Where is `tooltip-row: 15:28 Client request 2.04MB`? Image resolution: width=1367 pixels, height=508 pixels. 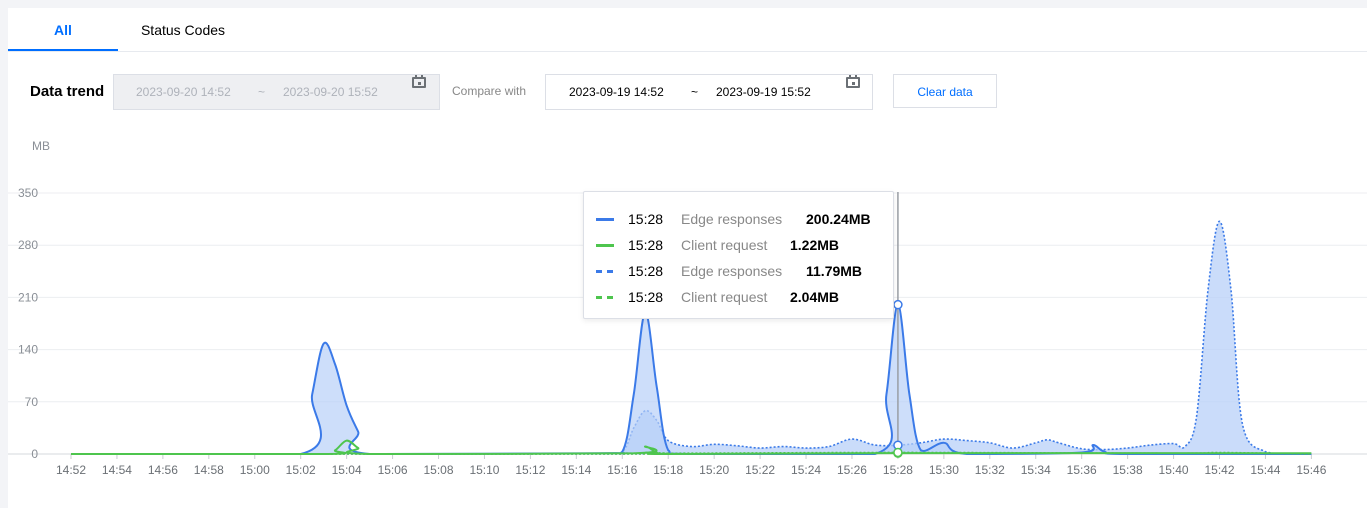
tooltip-row: 15:28 Client request 2.04MB is located at coordinates (738, 297).